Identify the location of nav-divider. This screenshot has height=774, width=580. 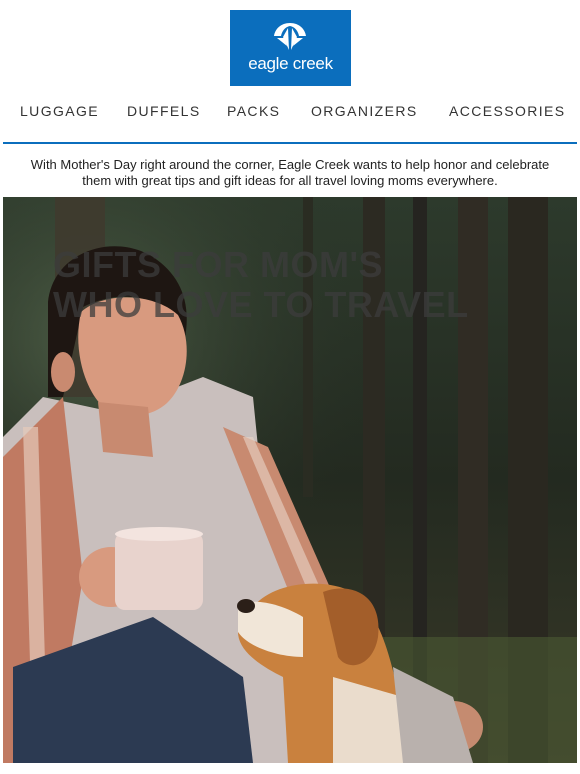
(290, 143).